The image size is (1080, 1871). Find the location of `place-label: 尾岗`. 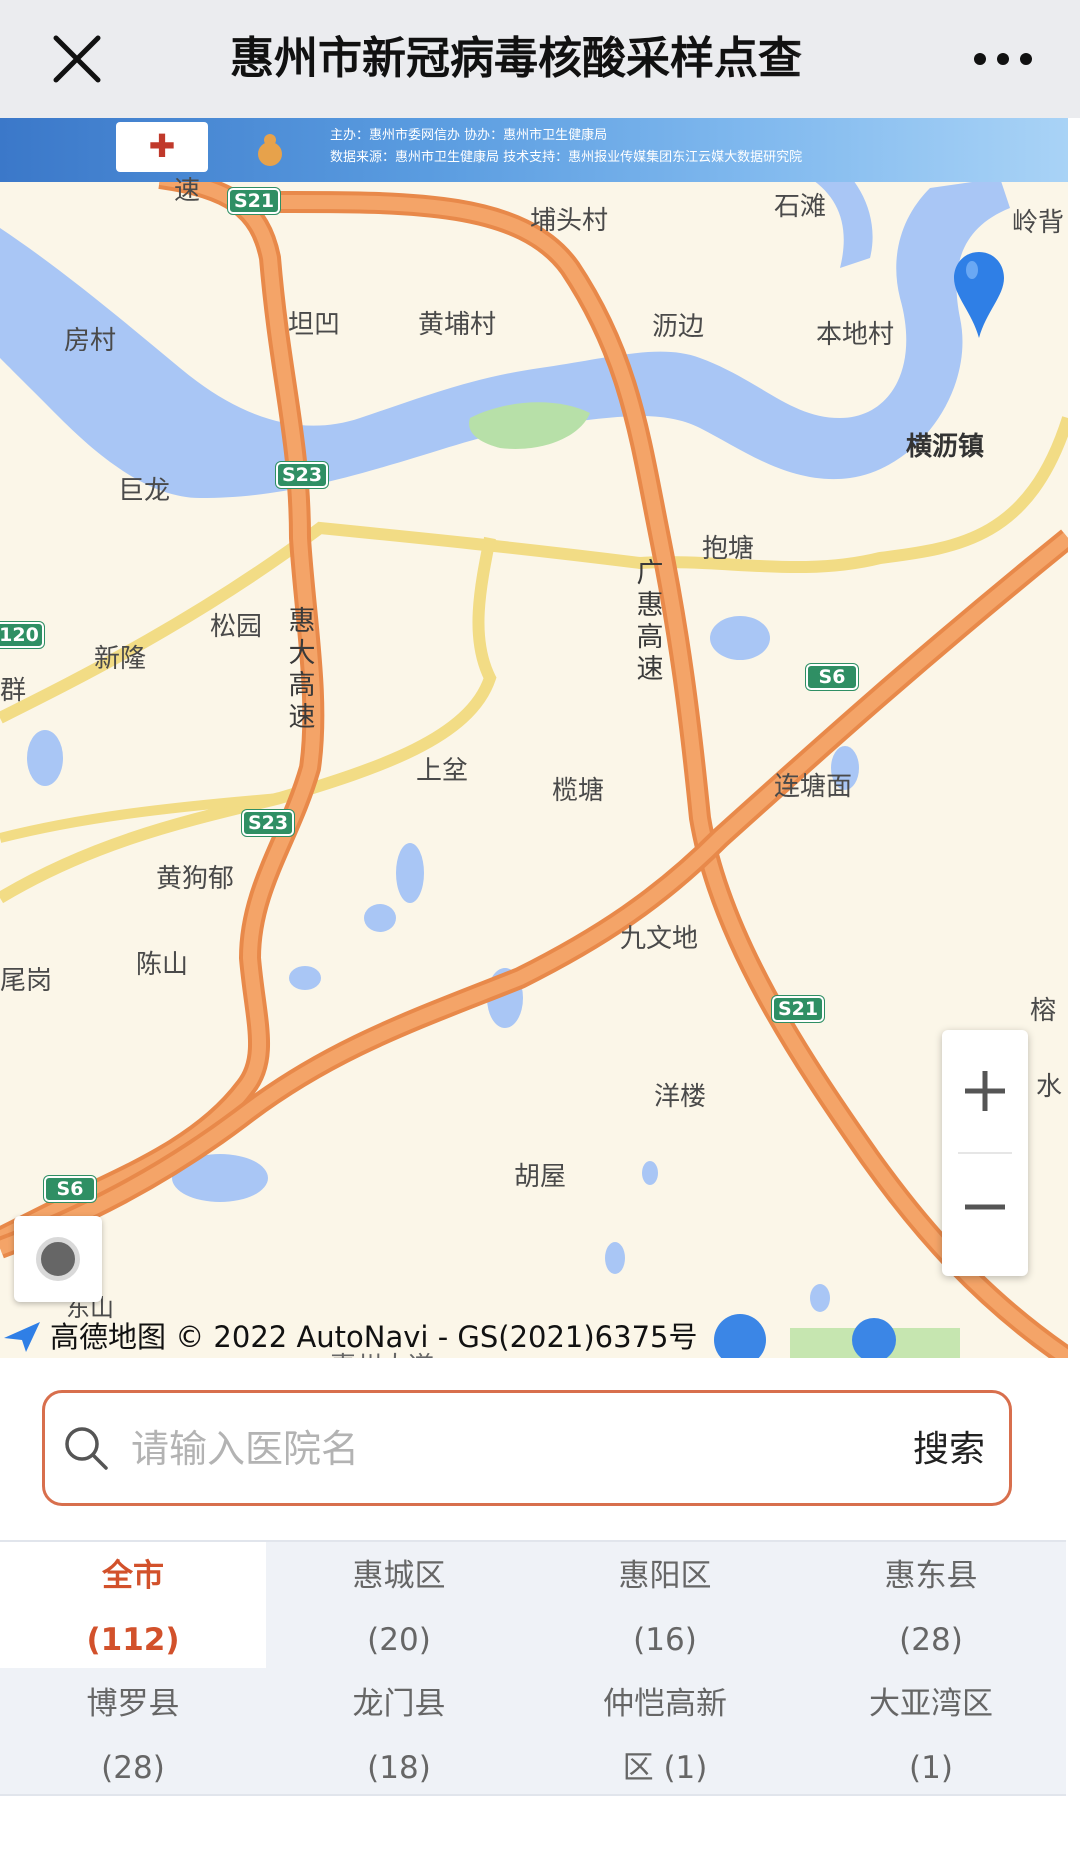

place-label: 尾岗 is located at coordinates (26, 981).